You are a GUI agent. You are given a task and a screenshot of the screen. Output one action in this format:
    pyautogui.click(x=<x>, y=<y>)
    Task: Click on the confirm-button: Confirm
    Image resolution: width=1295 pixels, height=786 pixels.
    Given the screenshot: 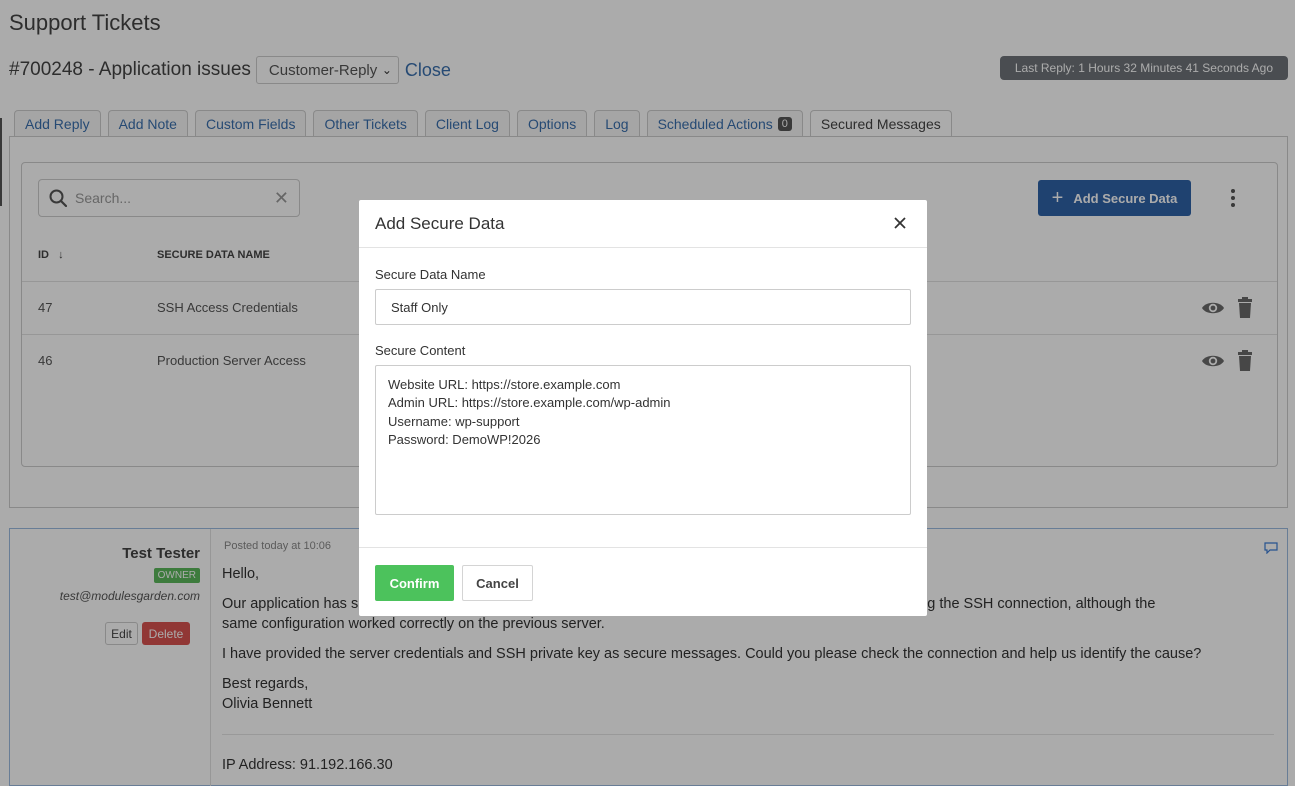 What is the action you would take?
    pyautogui.click(x=414, y=583)
    